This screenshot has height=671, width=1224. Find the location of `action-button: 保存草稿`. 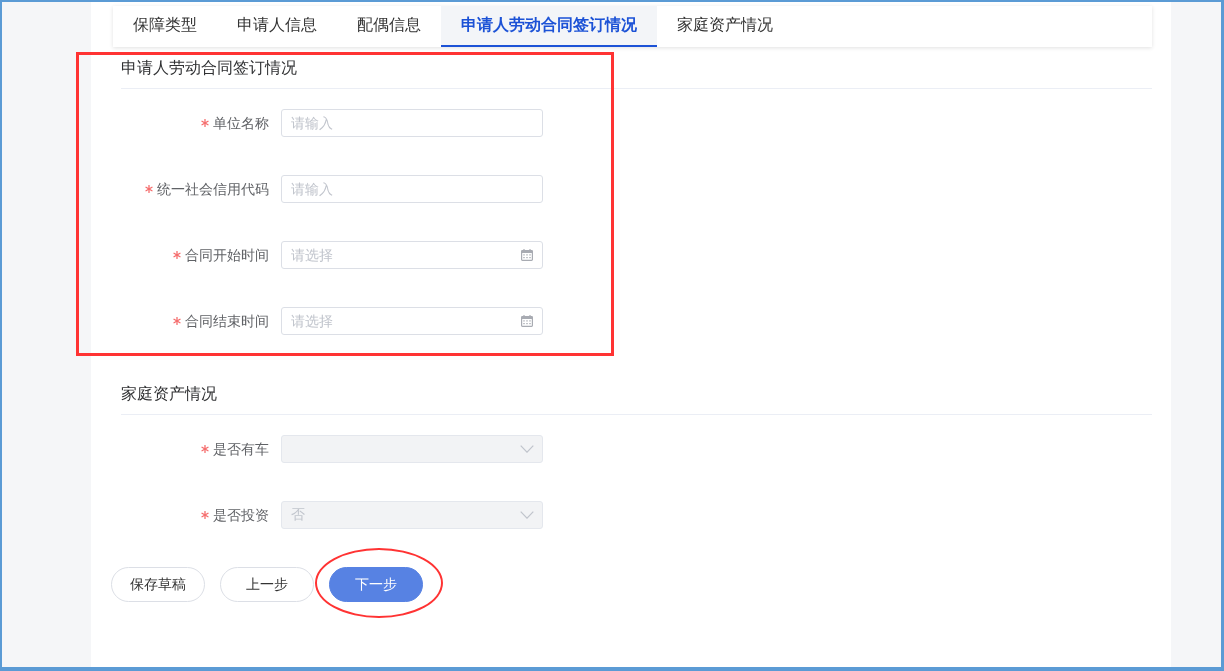

action-button: 保存草稿 is located at coordinates (158, 584).